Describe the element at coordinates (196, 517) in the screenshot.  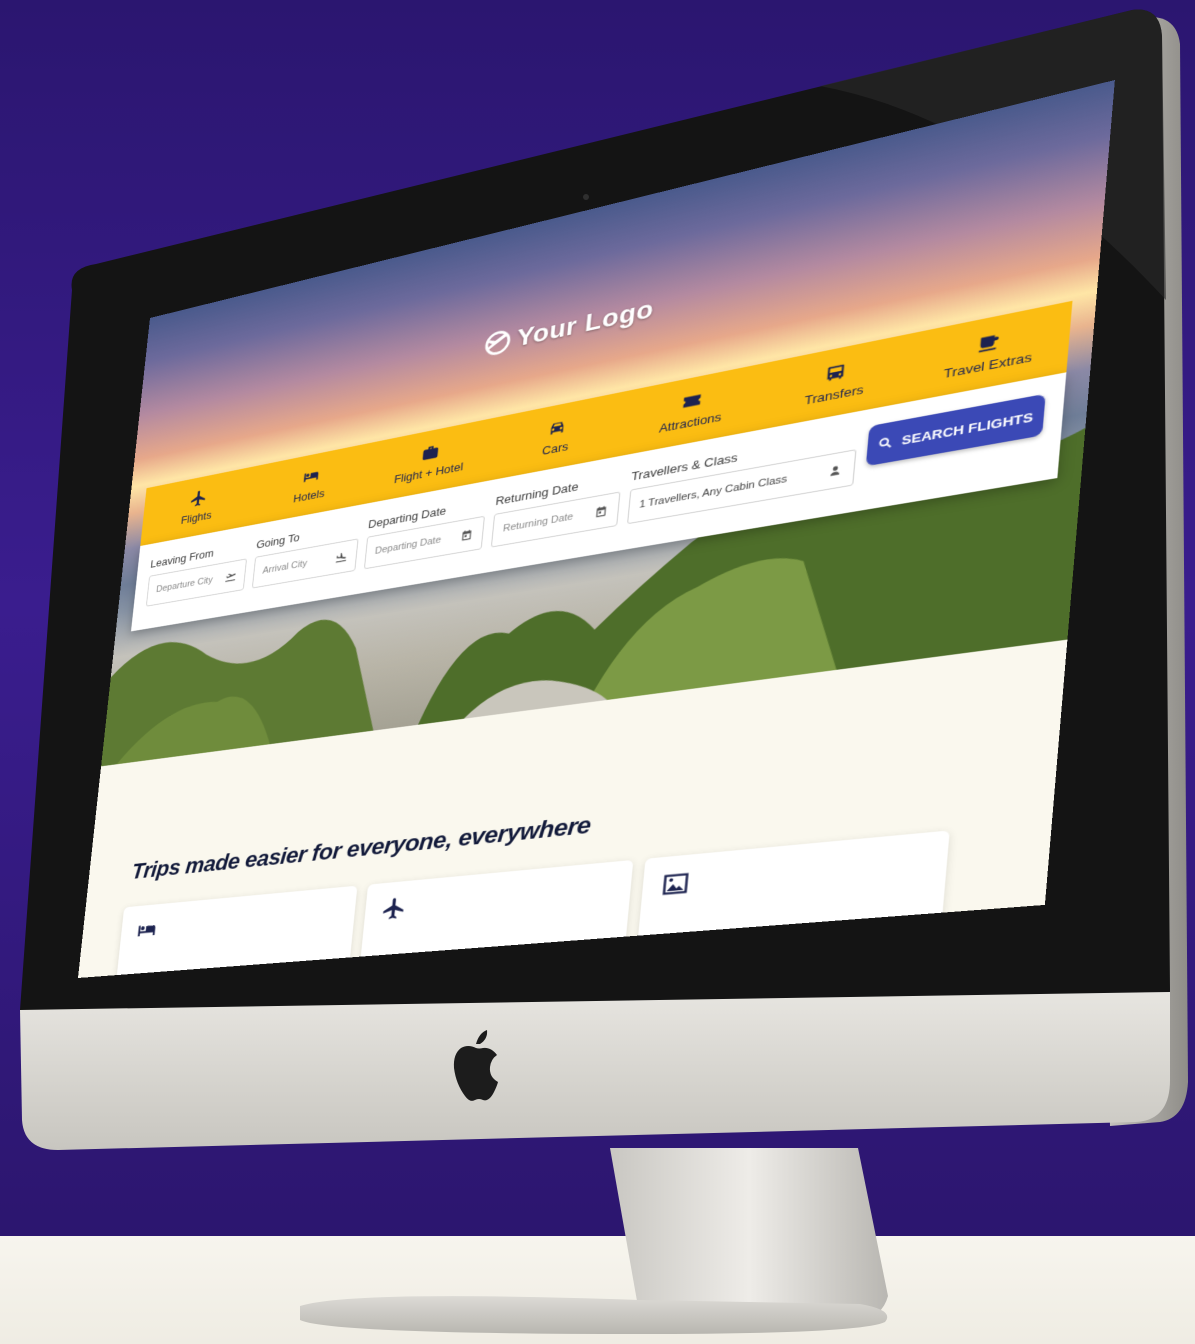
I see `tab-label: Flights` at that location.